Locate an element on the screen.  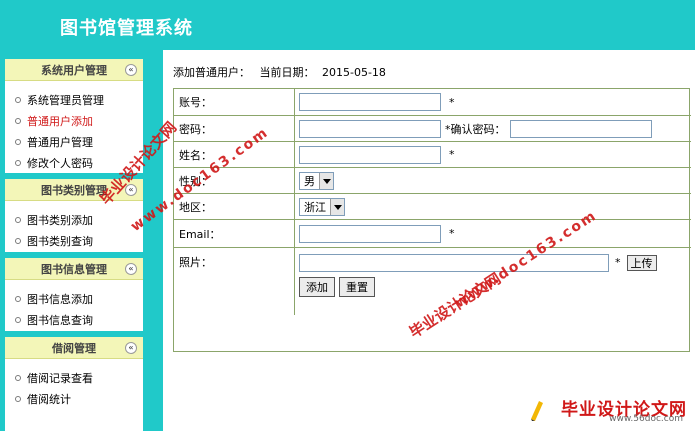
header-bar: 图书馆管理系统 is located at coordinates (347, 25).